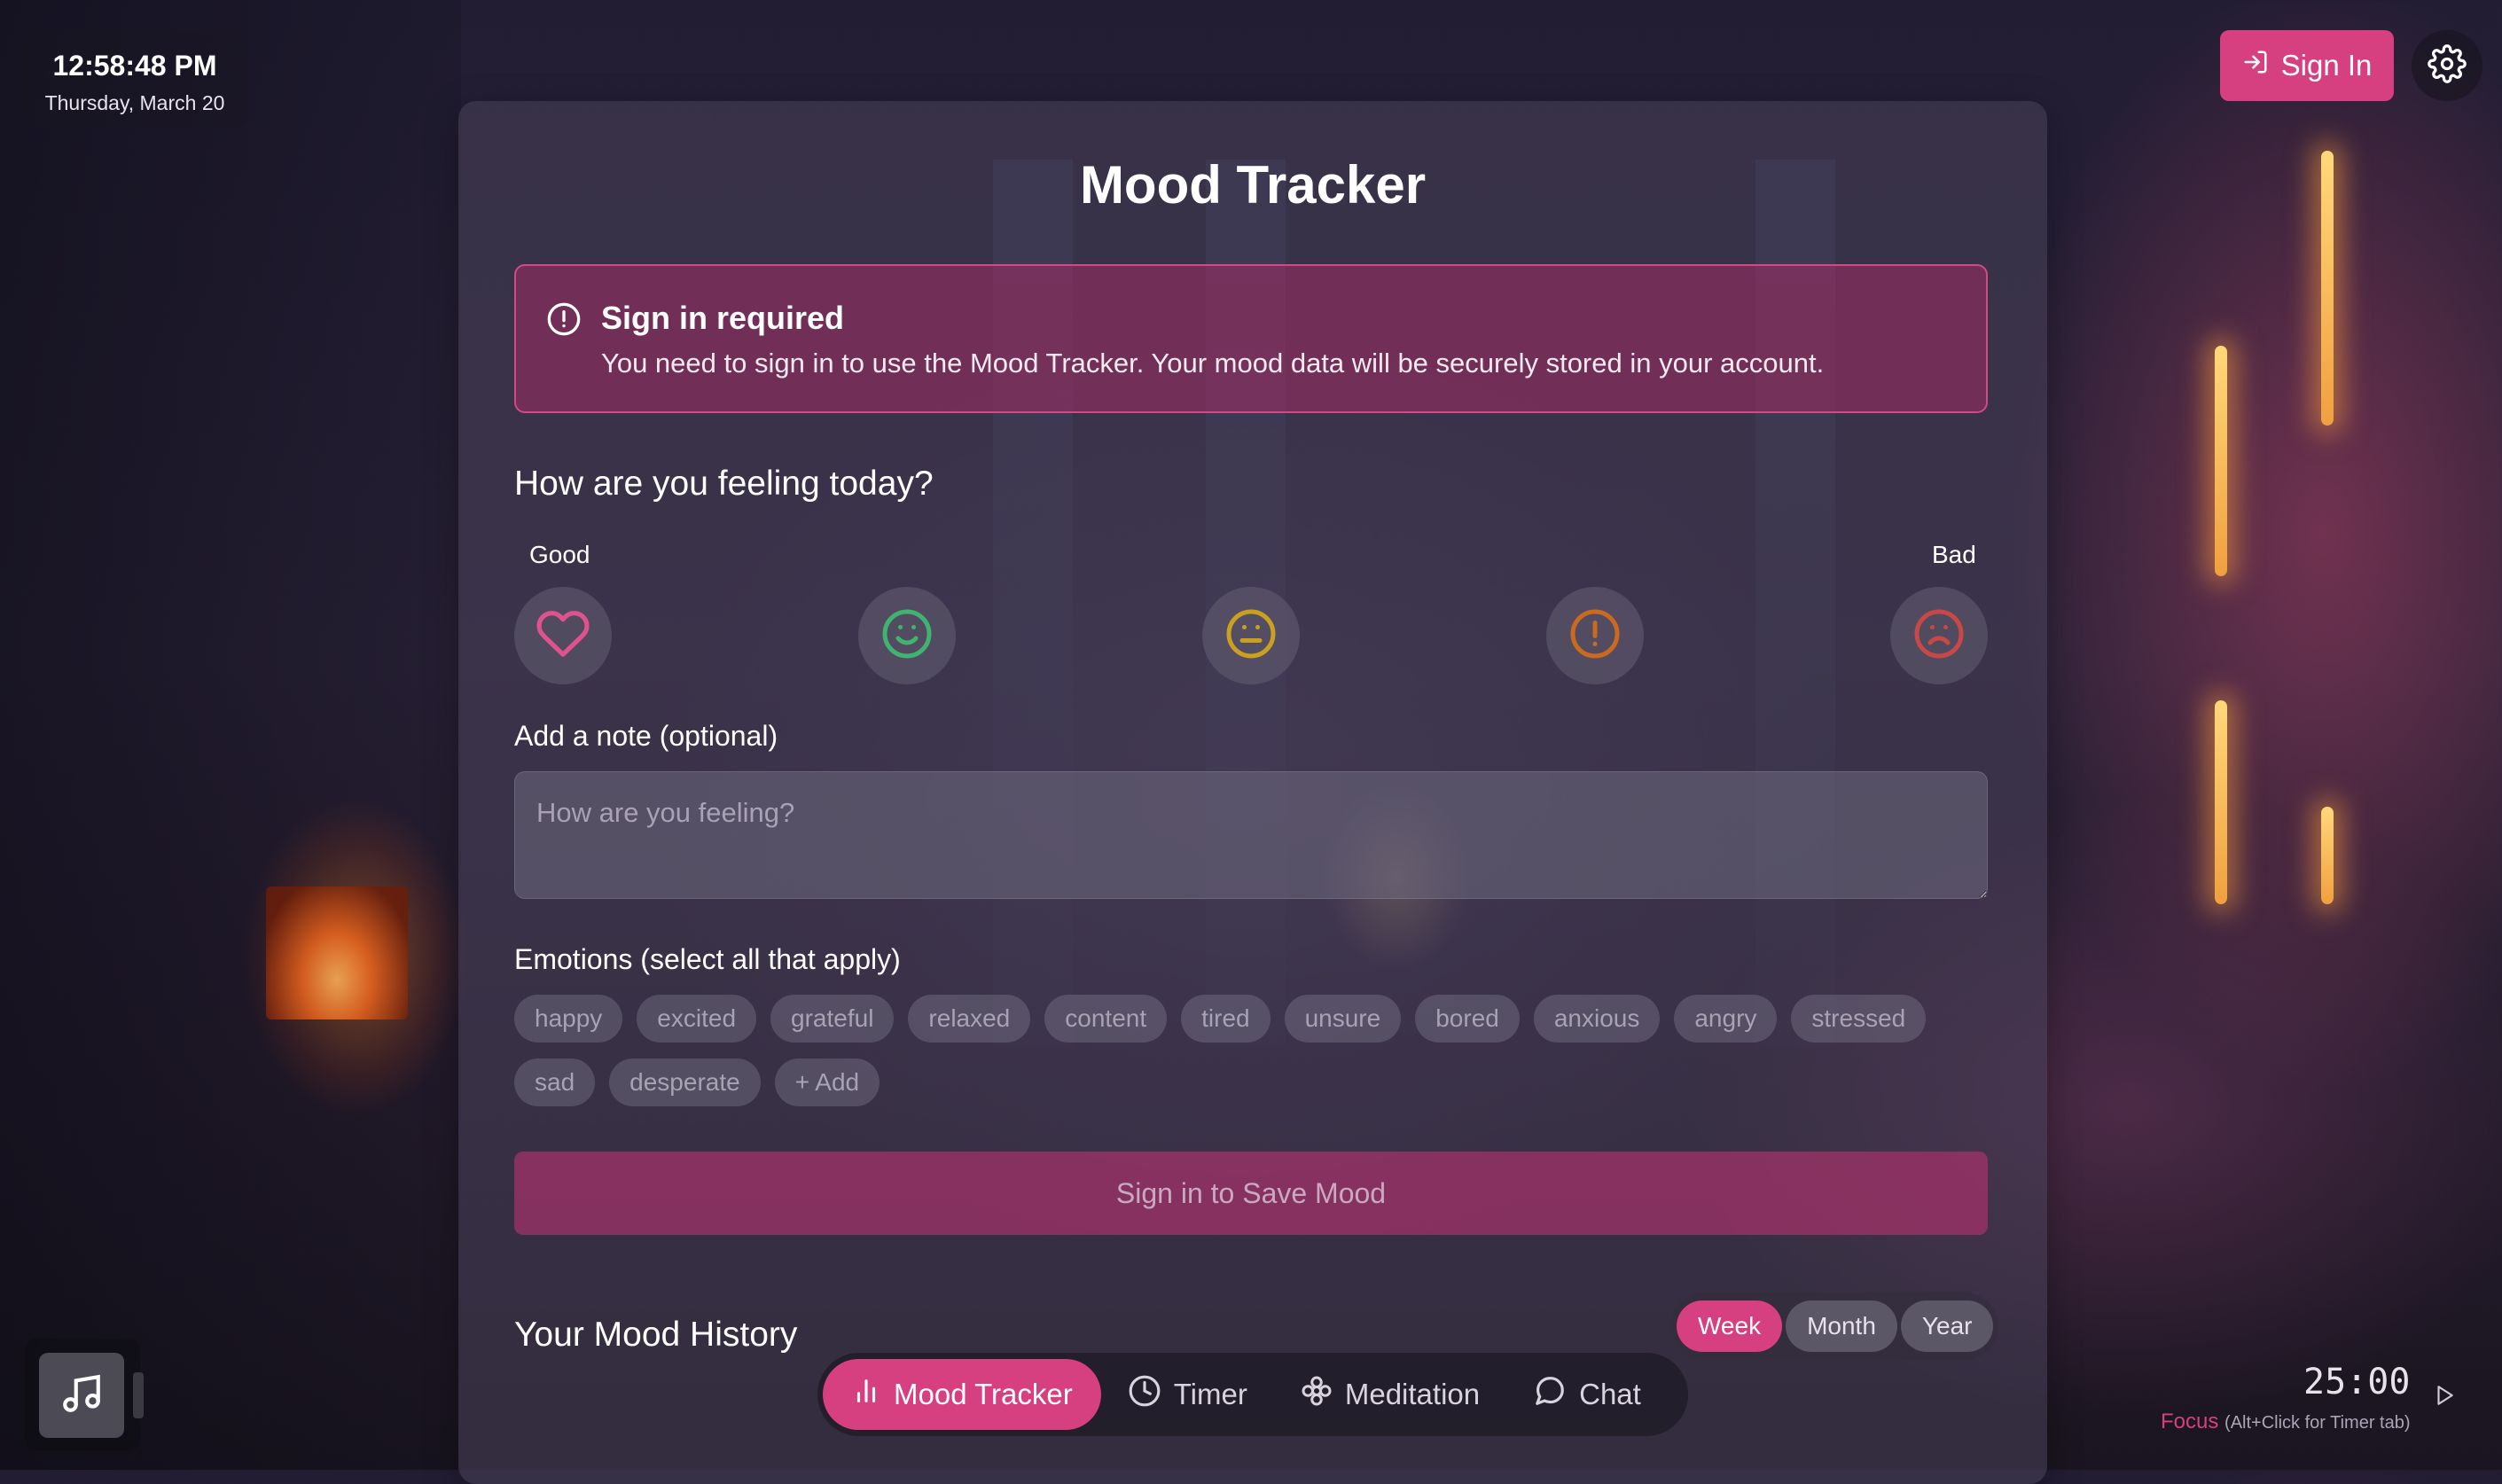  I want to click on emotion-chip: happy, so click(568, 1019).